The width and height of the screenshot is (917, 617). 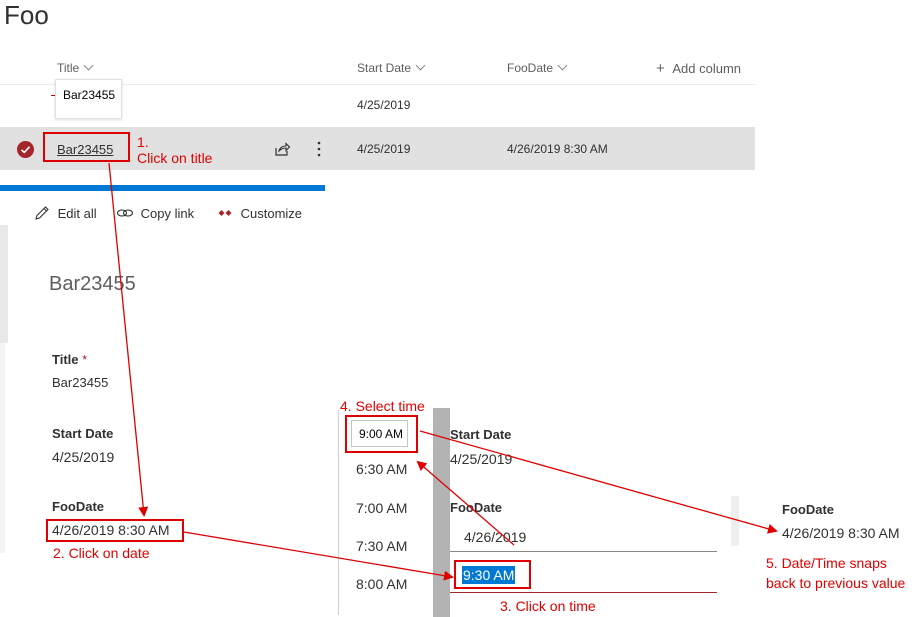 I want to click on row-selected-check-icon, so click(x=25, y=149).